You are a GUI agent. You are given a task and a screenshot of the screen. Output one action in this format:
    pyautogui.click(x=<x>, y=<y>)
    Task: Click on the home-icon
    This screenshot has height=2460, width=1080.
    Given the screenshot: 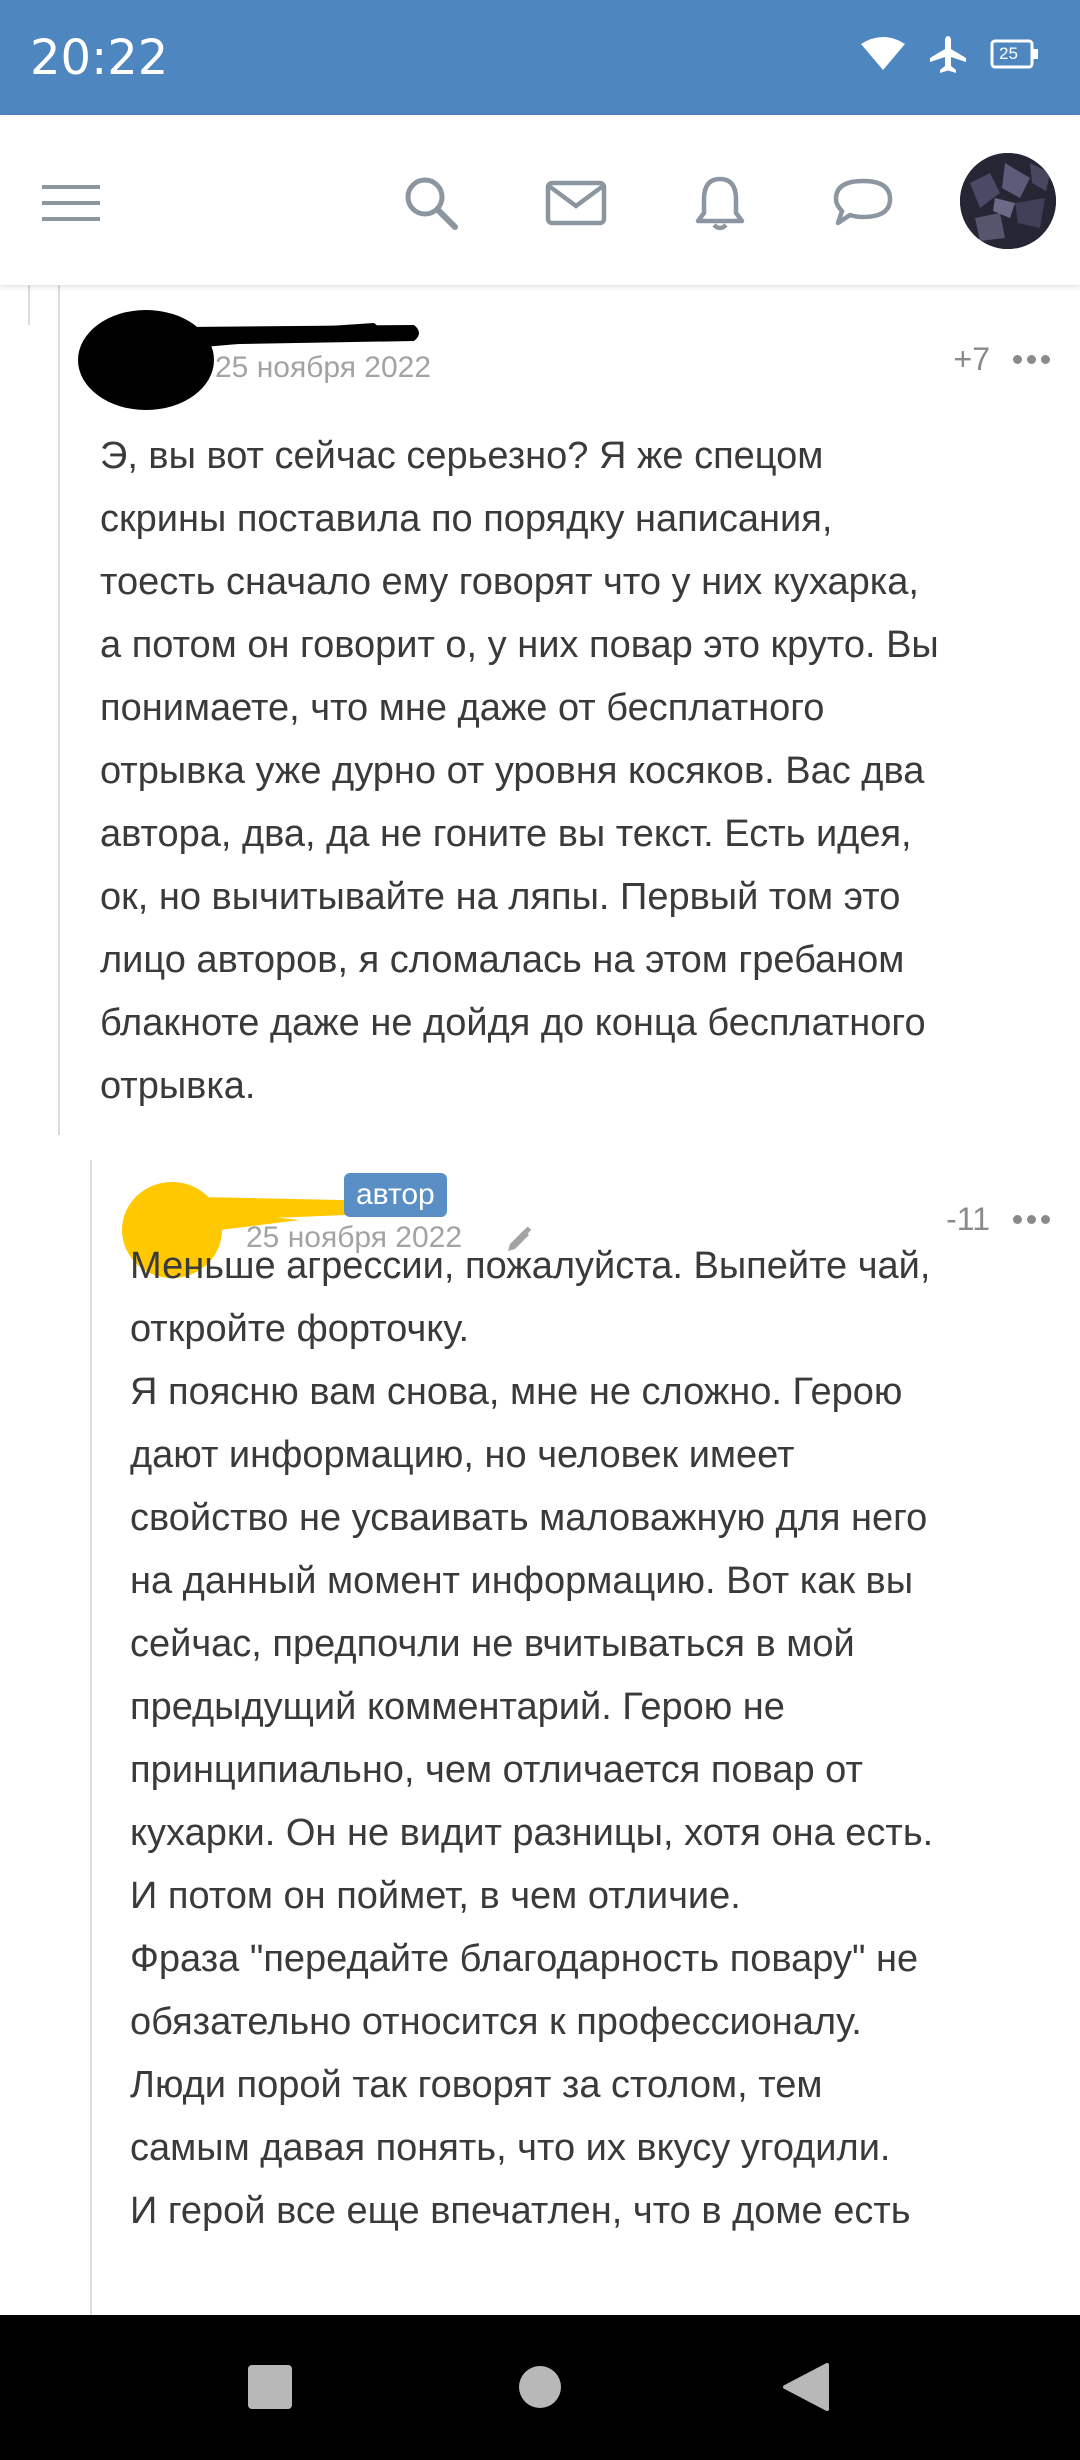 What is the action you would take?
    pyautogui.click(x=540, y=2387)
    